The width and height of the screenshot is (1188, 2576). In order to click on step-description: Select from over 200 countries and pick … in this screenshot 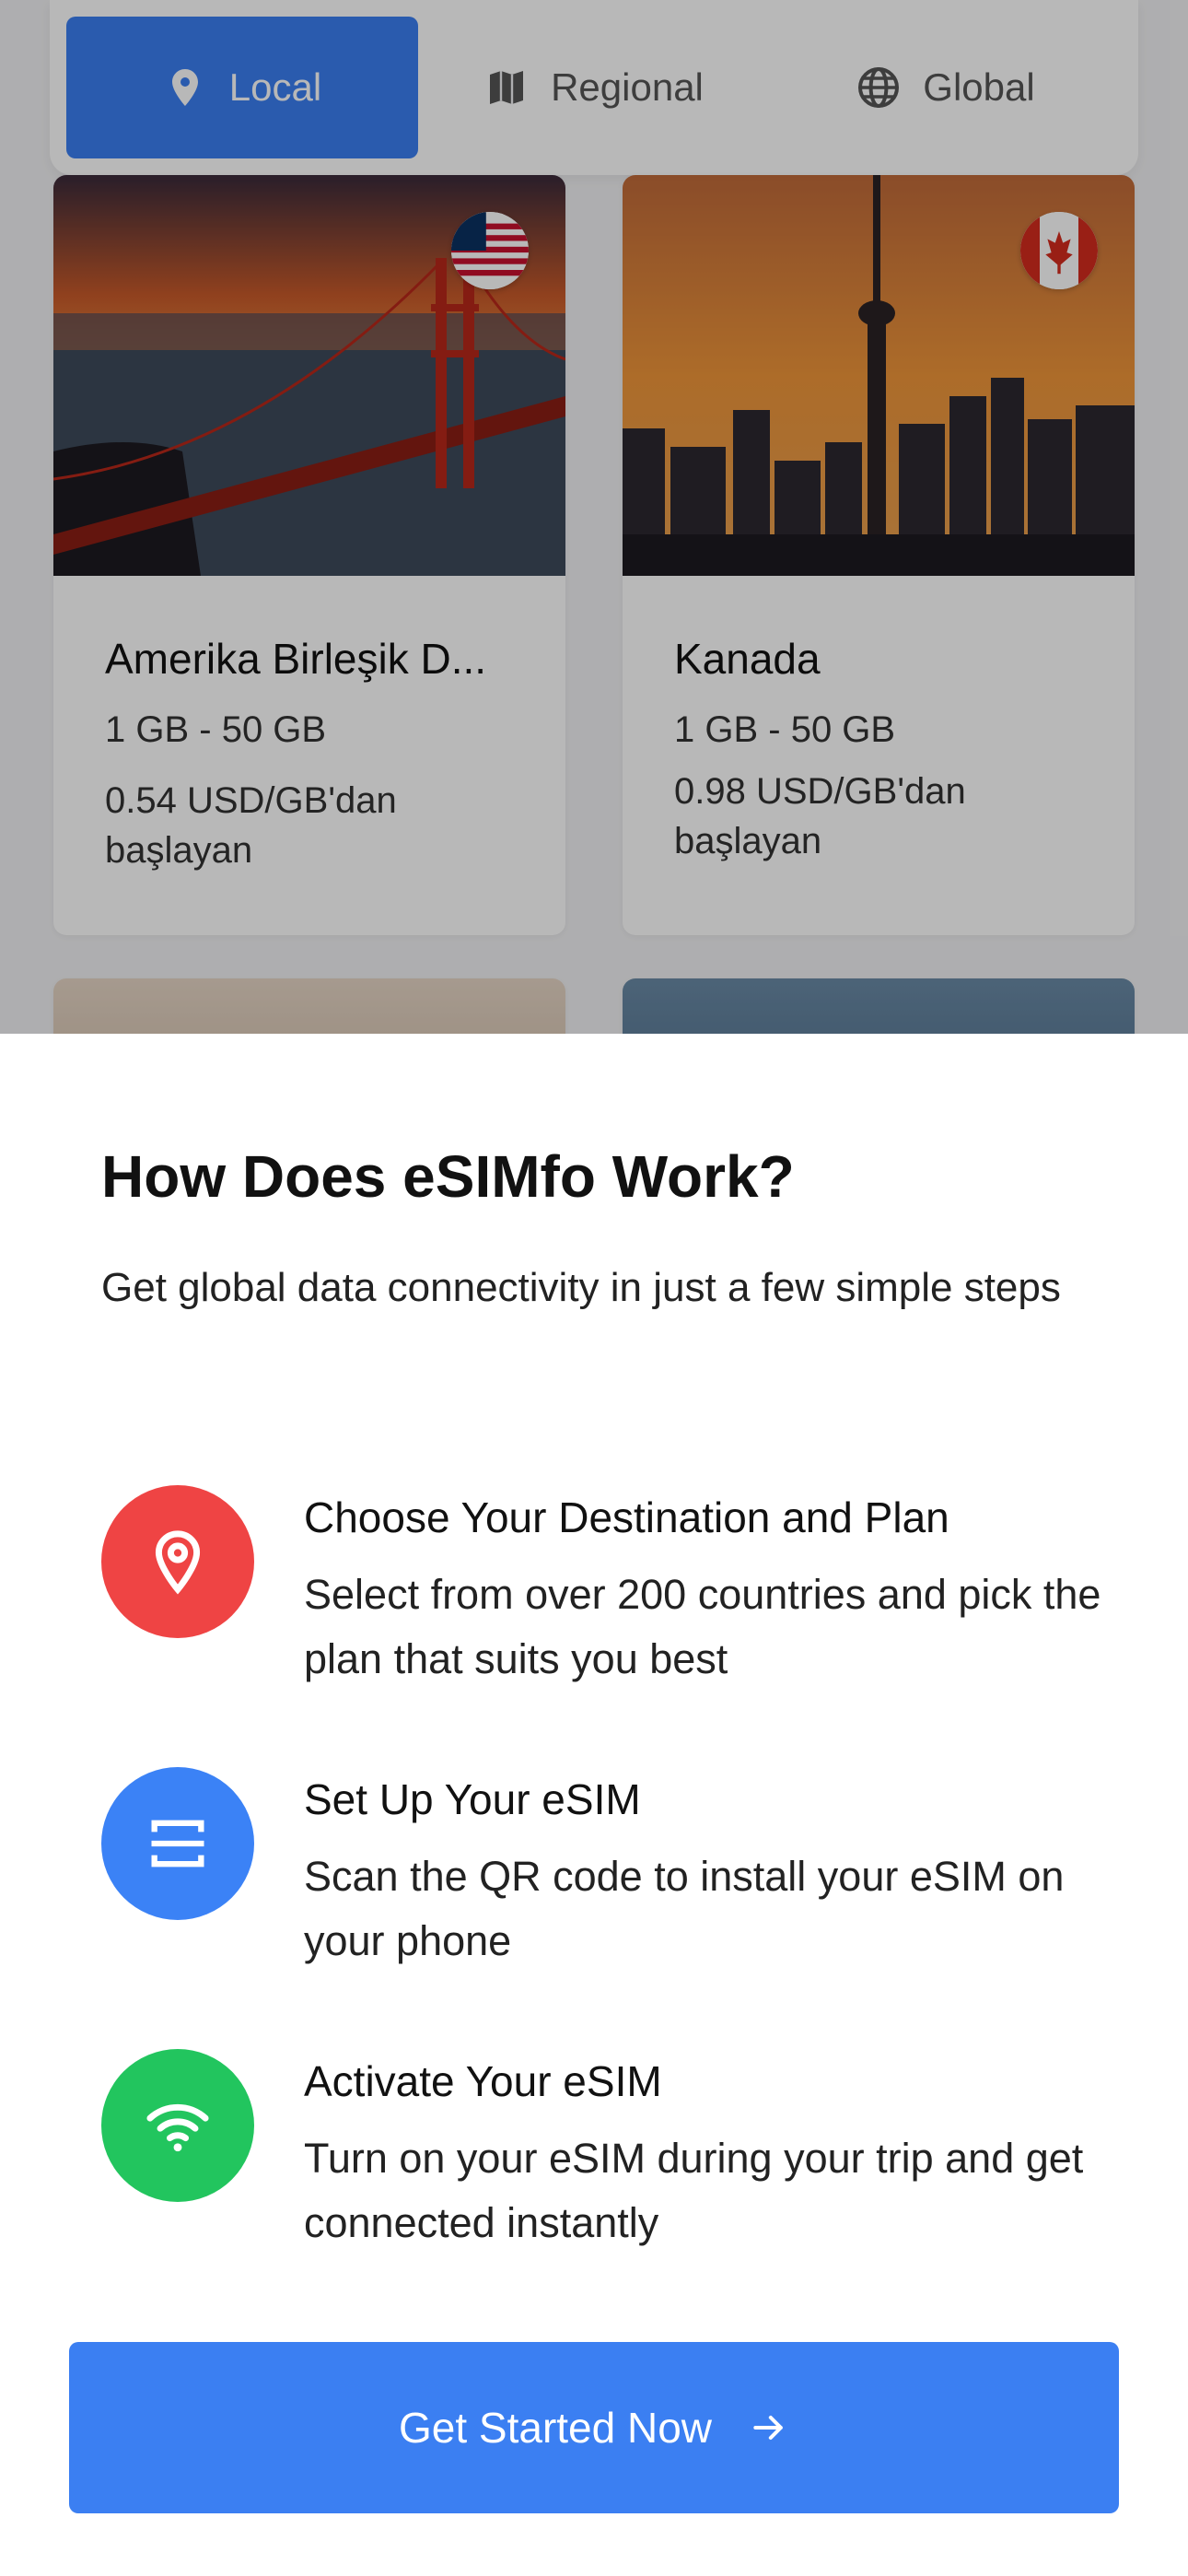, I will do `click(702, 1626)`.